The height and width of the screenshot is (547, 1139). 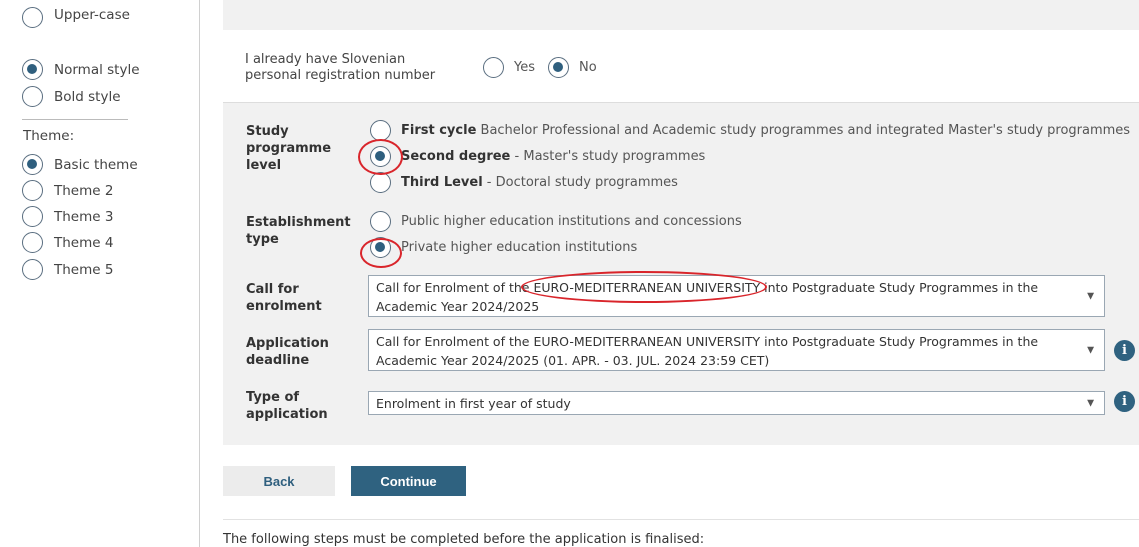 I want to click on theme-5-label: Theme 5, so click(x=84, y=270).